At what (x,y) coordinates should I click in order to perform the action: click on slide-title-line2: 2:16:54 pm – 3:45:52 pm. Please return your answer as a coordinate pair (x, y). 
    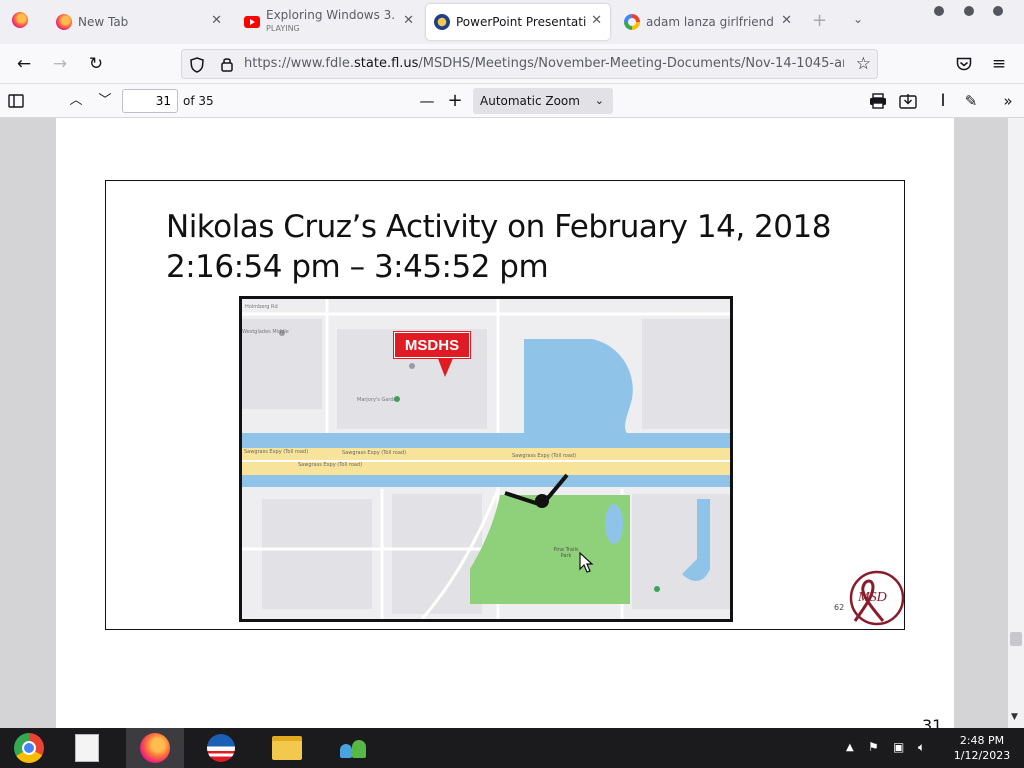
    Looking at the image, I should click on (357, 267).